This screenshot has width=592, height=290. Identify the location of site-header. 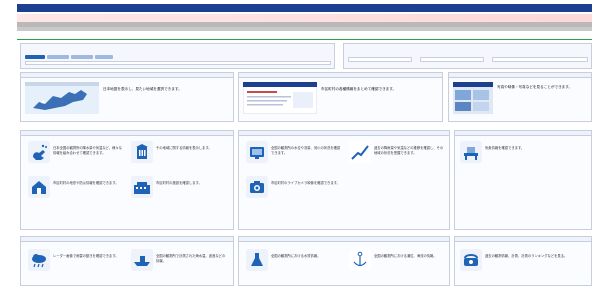
(304, 8).